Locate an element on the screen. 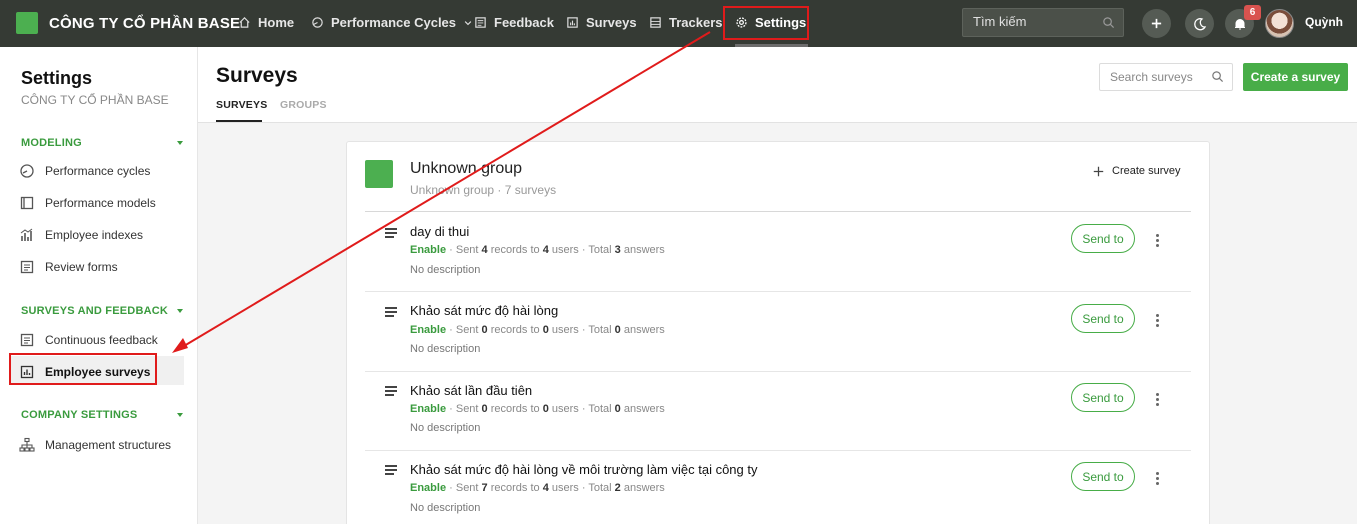 The width and height of the screenshot is (1357, 524). nav-feedback-label: Feedback is located at coordinates (524, 22).